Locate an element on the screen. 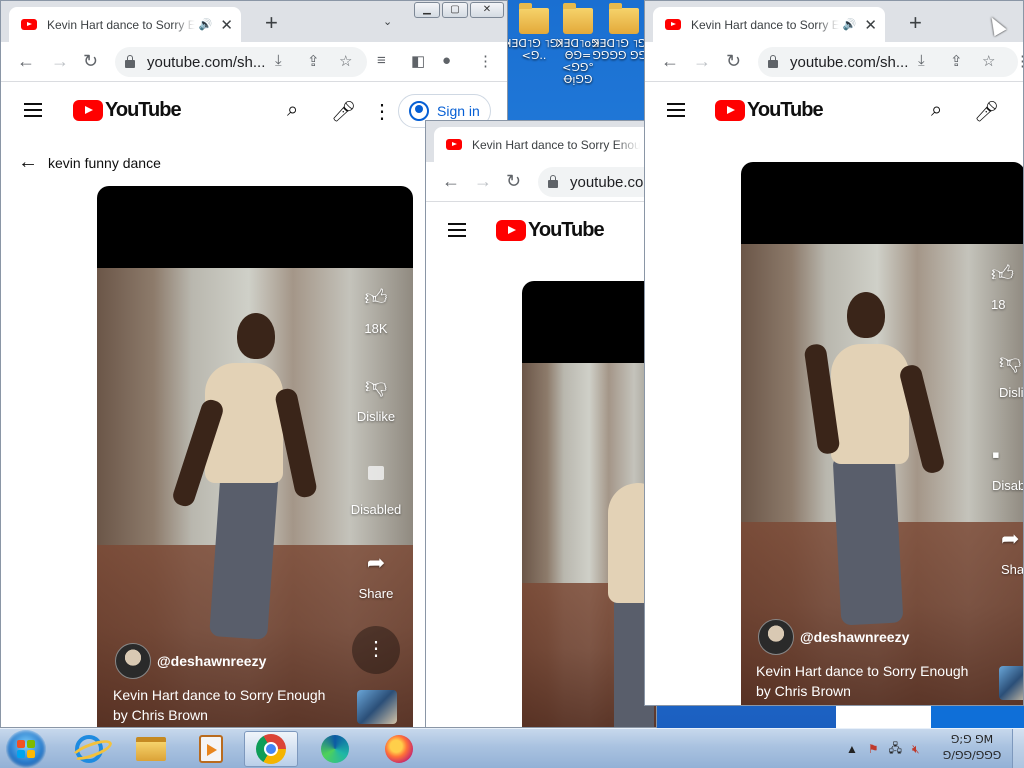 This screenshot has height=768, width=1024. more-actions-button: ⋮ is located at coordinates (376, 650).